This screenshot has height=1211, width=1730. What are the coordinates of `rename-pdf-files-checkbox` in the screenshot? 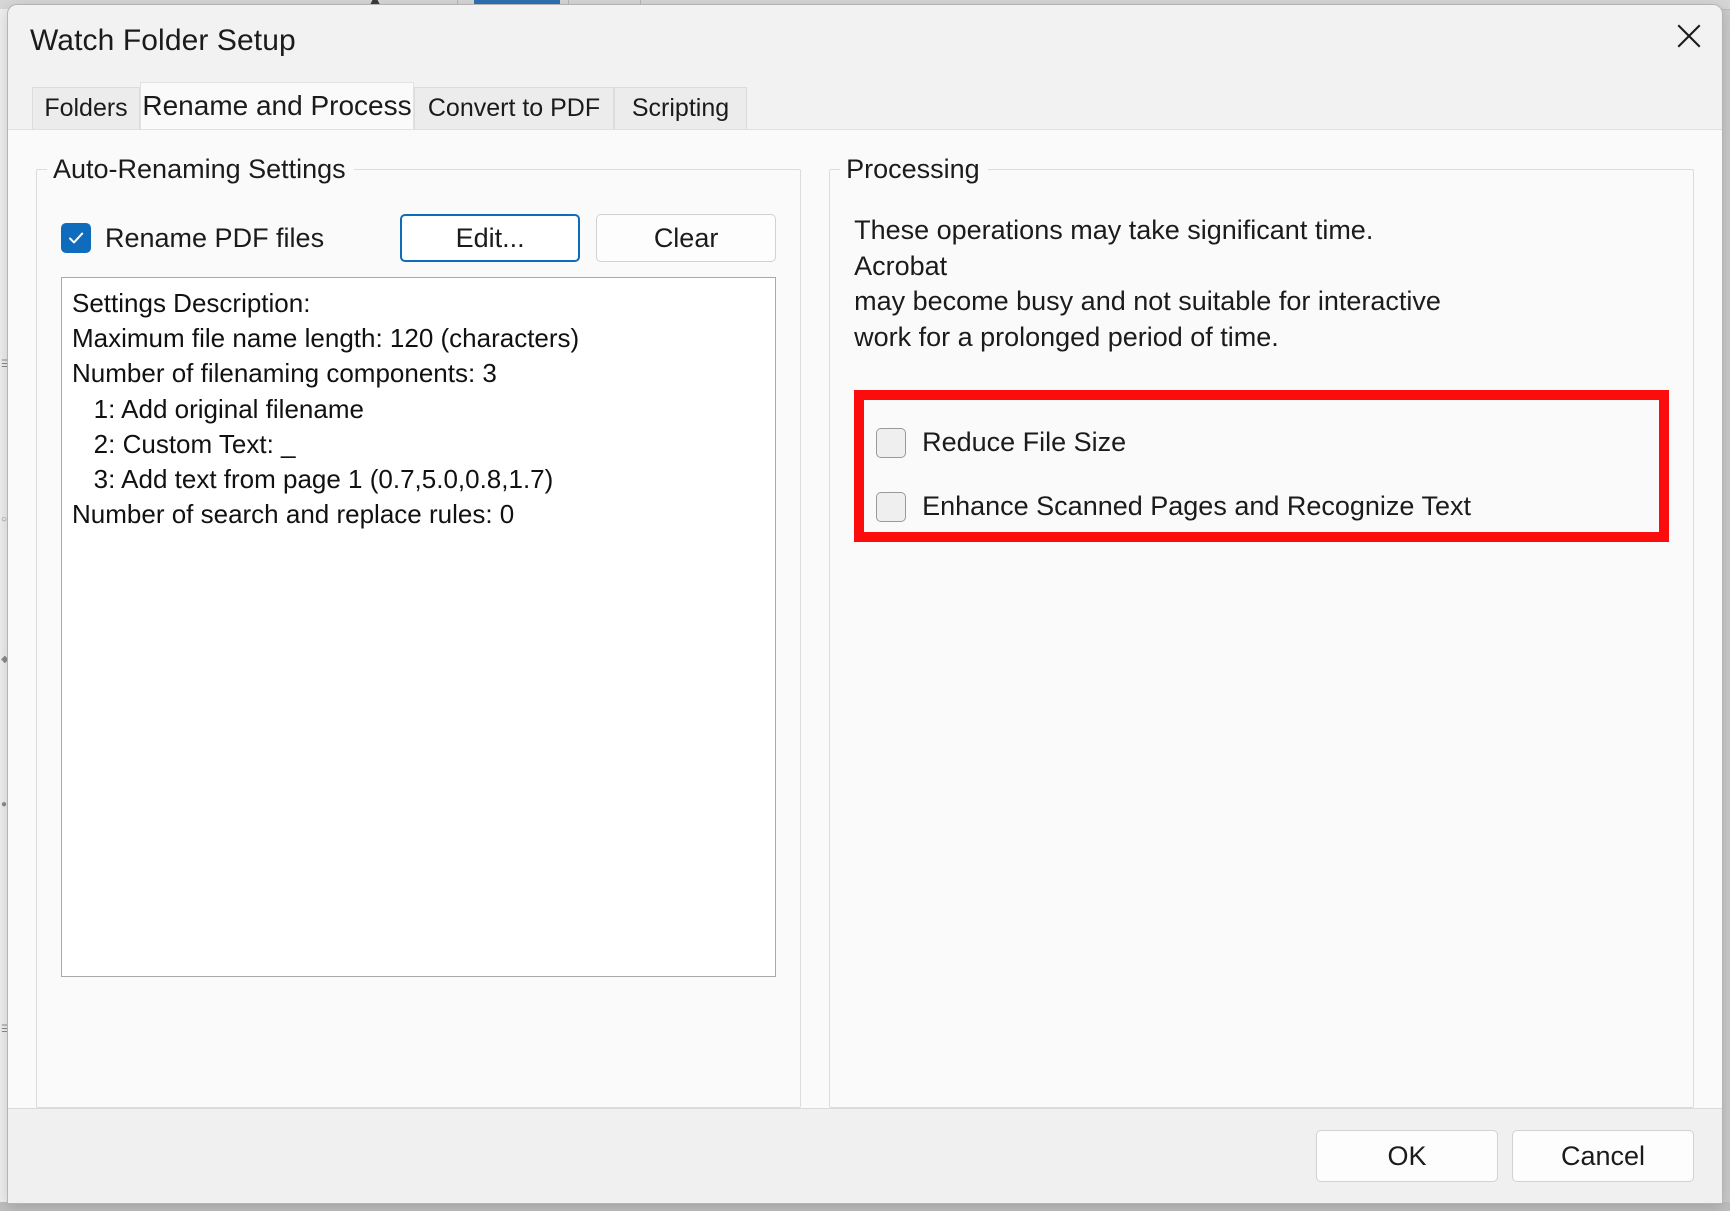 It's located at (76, 238).